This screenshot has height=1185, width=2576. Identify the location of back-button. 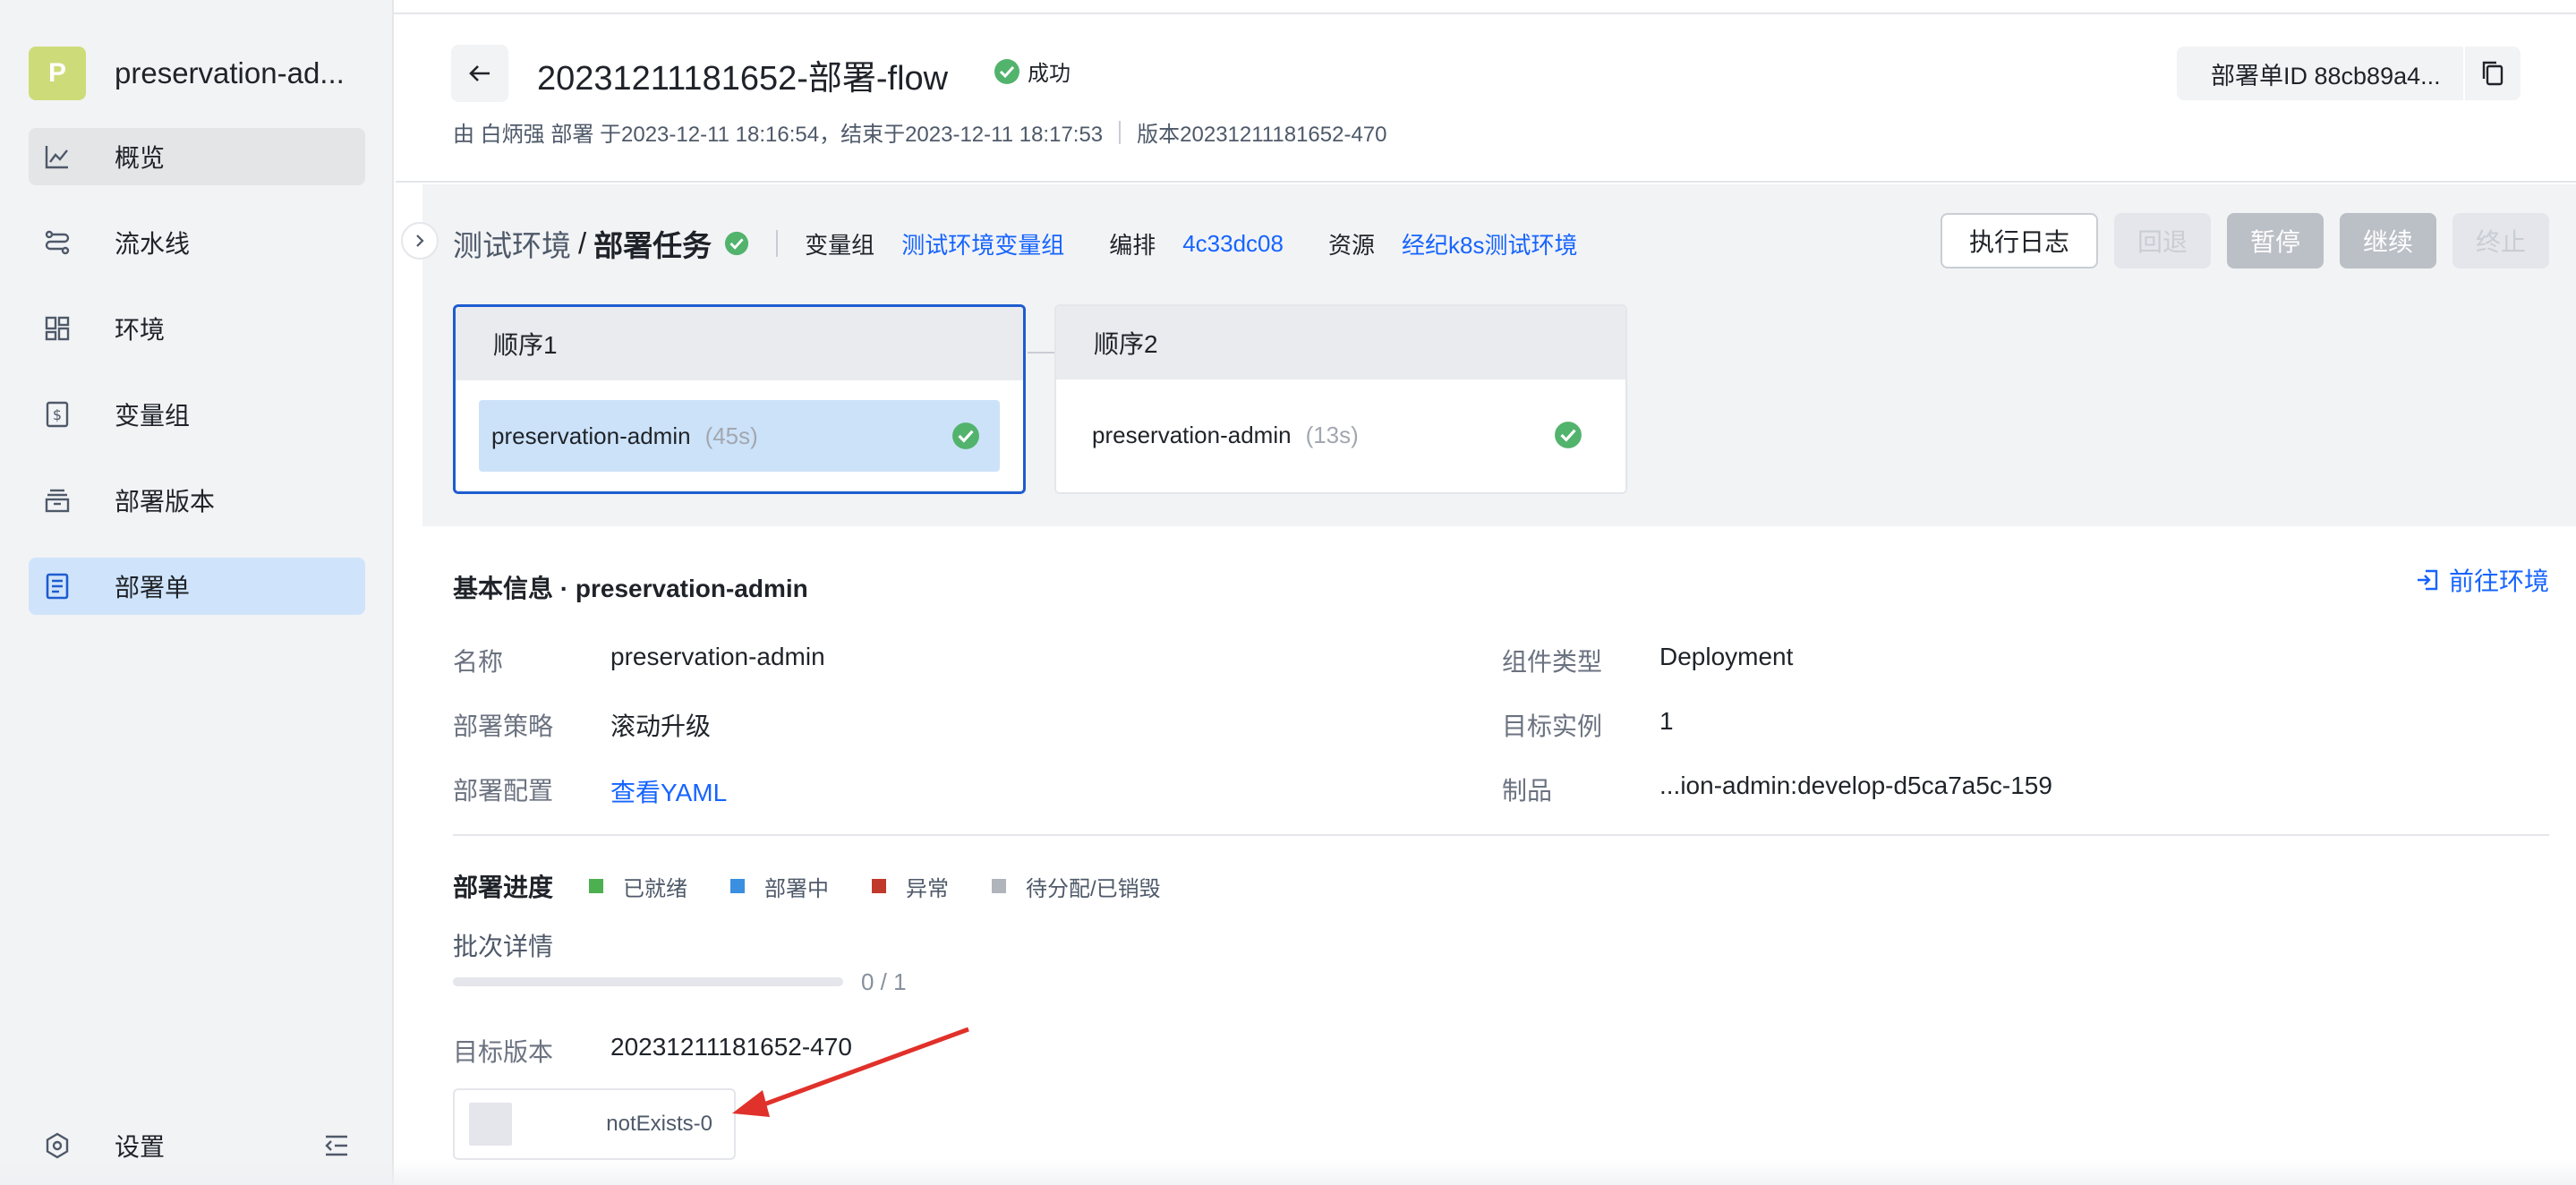
(479, 73).